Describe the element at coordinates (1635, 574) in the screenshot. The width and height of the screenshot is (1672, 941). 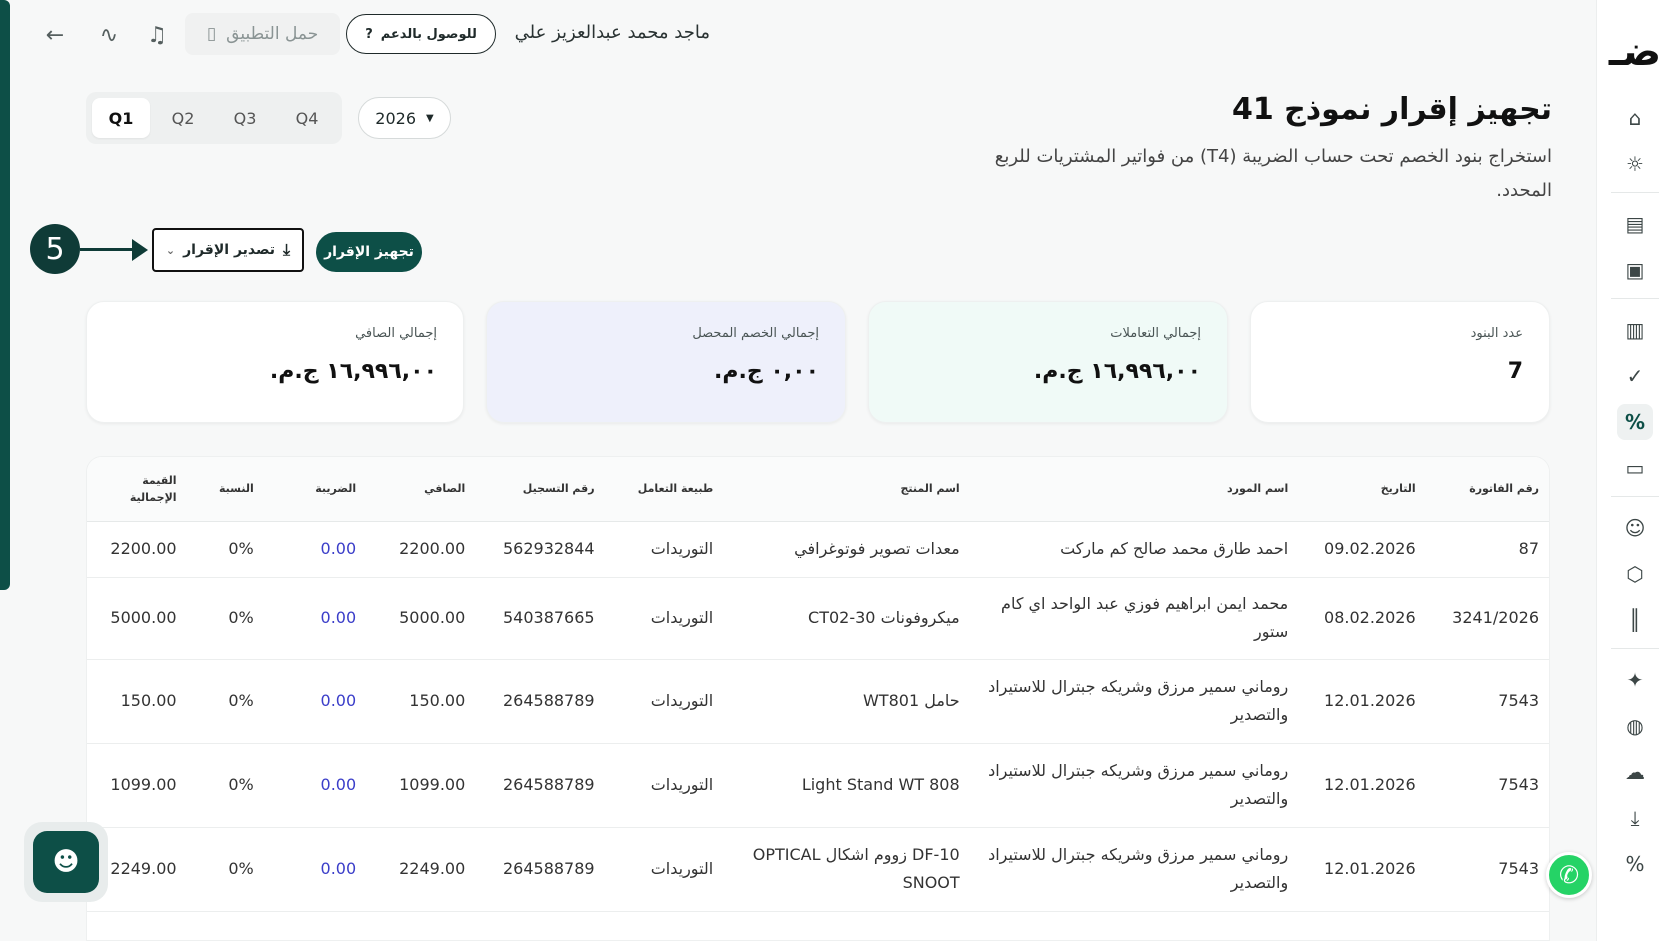
I see `package-icon: ⬡` at that location.